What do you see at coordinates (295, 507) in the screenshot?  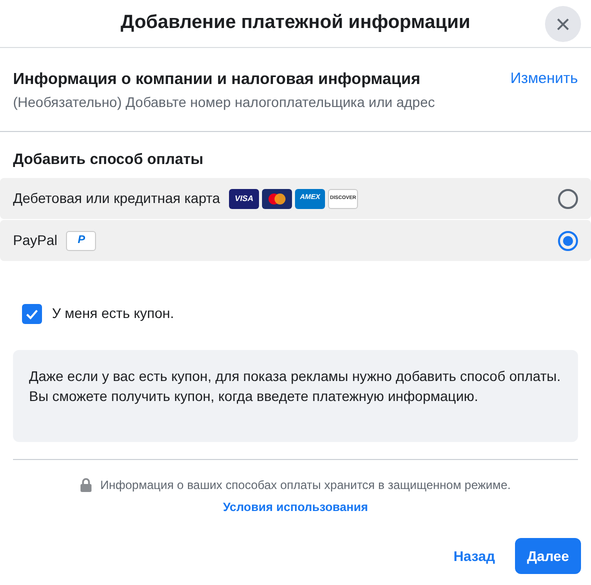 I see `terms-link: Условия использования` at bounding box center [295, 507].